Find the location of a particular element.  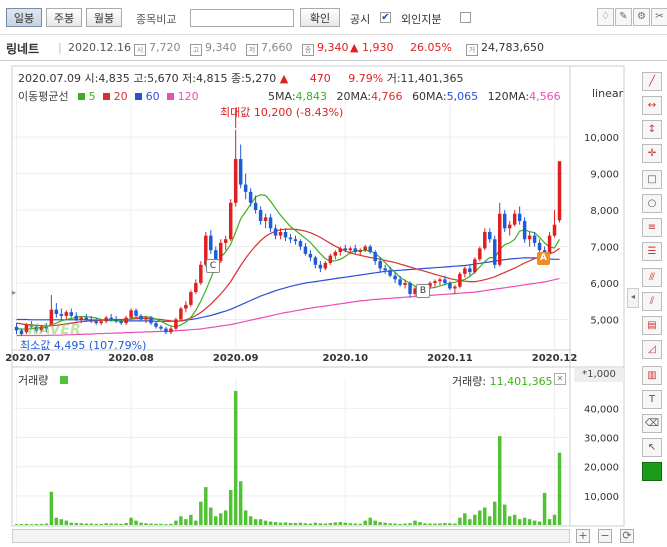

scrollbar is located at coordinates (291, 536).